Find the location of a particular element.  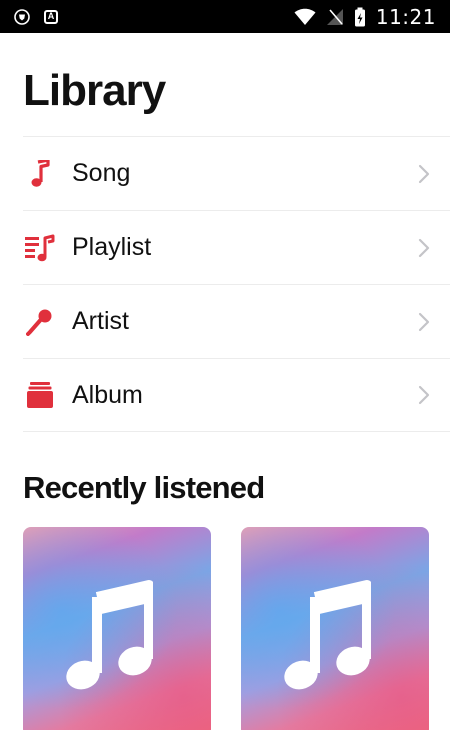

playlist-icon is located at coordinates (40, 248).